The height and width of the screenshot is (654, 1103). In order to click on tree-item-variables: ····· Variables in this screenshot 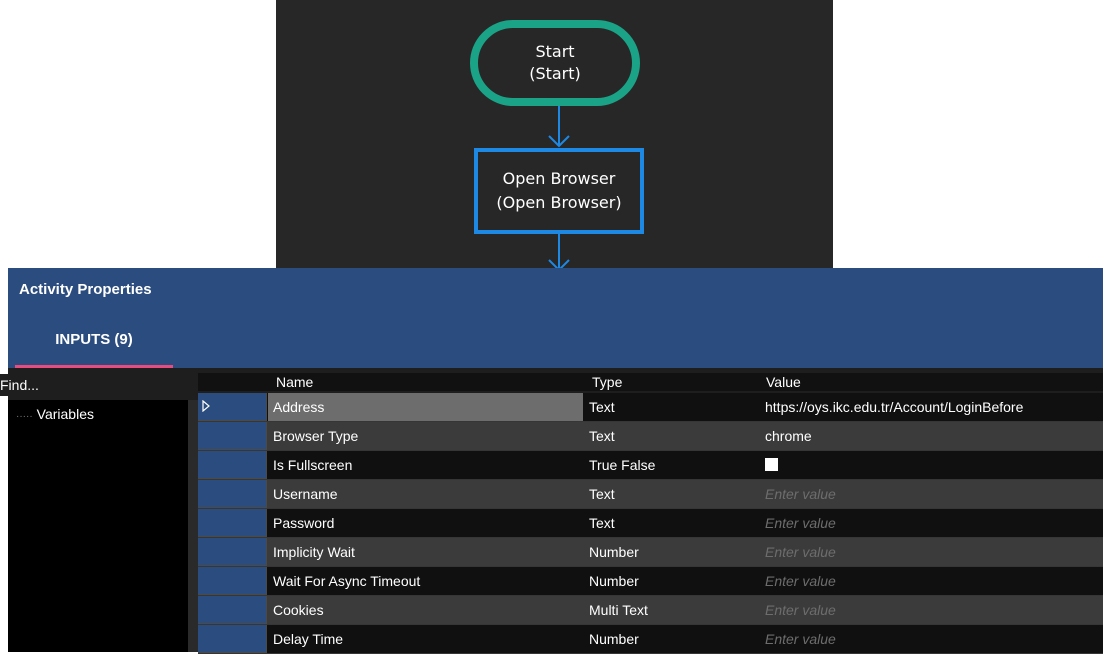, I will do `click(55, 414)`.